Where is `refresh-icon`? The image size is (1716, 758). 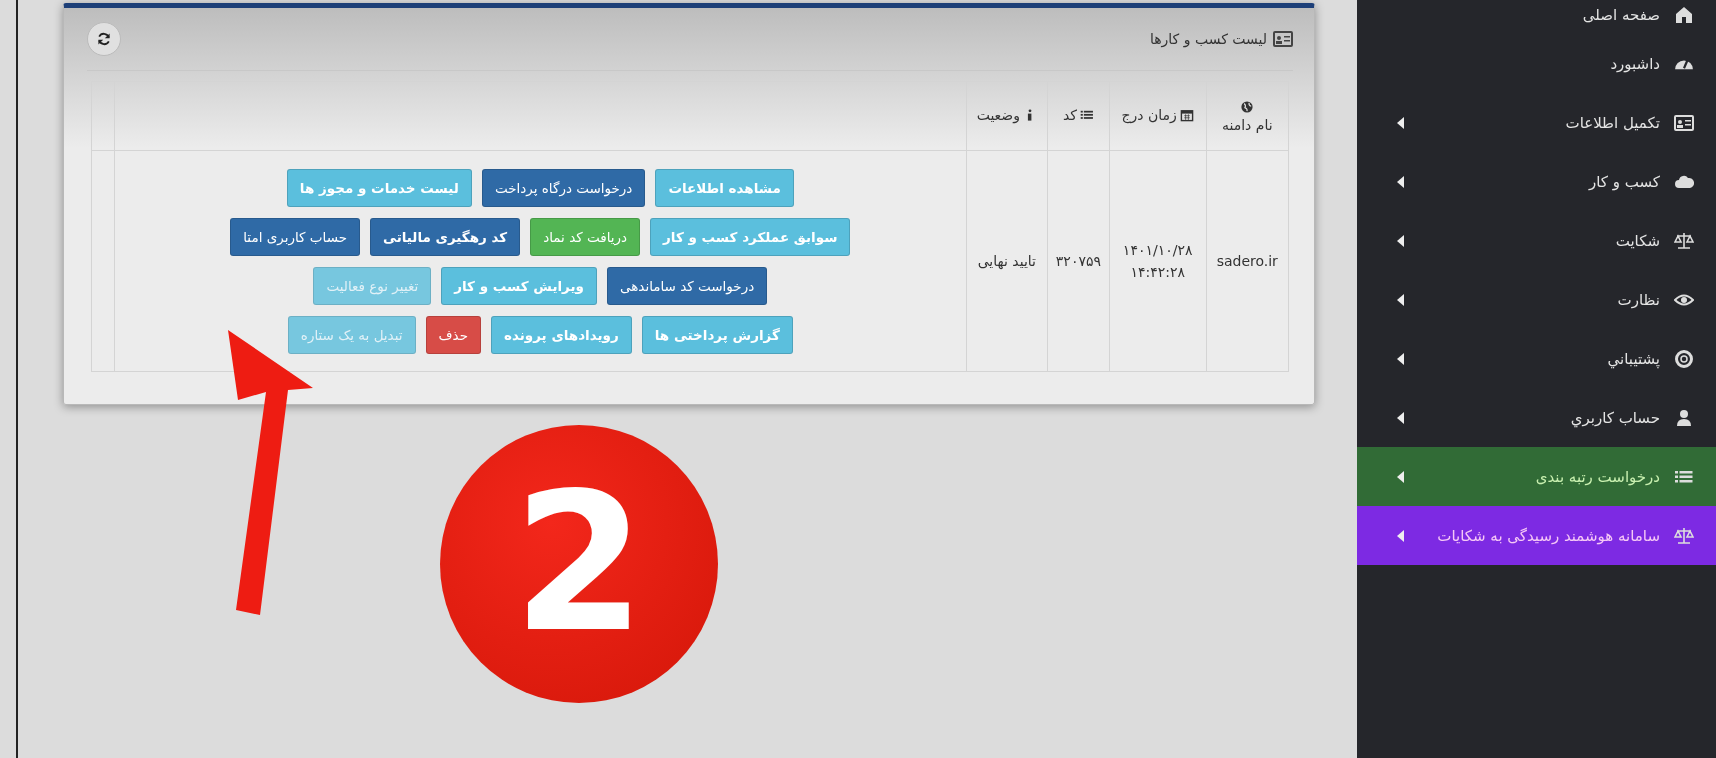 refresh-icon is located at coordinates (104, 39).